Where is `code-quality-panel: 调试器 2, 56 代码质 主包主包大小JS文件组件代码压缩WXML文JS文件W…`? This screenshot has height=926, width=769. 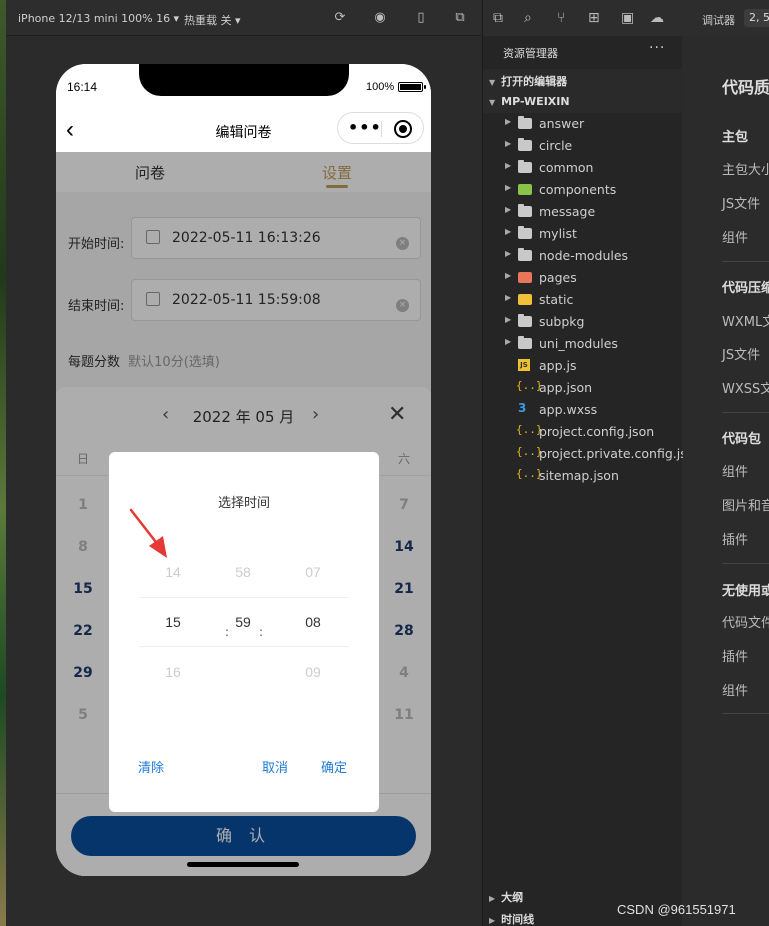 code-quality-panel: 调试器 2, 56 代码质 主包主包大小JS文件组件代码压缩WXML文JS文件W… is located at coordinates (726, 463).